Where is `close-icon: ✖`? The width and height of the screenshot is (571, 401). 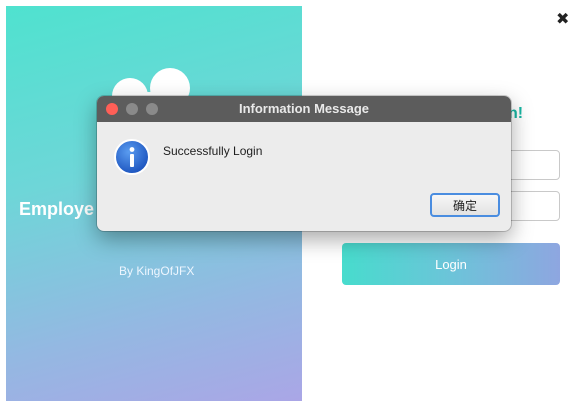
close-icon: ✖ is located at coordinates (562, 20).